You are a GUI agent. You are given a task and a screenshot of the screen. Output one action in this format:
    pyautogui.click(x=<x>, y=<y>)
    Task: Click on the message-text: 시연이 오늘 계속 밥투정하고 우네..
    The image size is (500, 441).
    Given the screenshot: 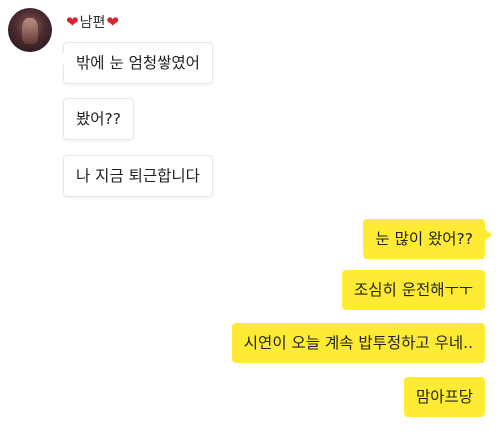 What is the action you would take?
    pyautogui.click(x=358, y=343)
    